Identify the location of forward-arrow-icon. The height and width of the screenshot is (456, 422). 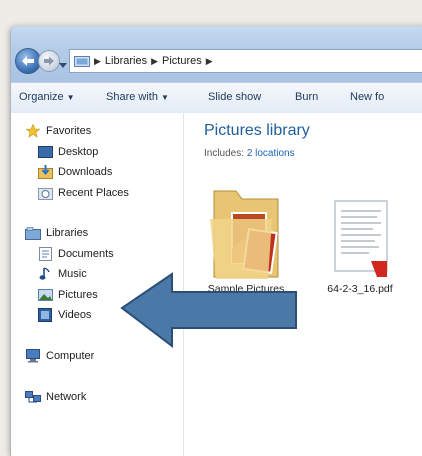
(49, 61).